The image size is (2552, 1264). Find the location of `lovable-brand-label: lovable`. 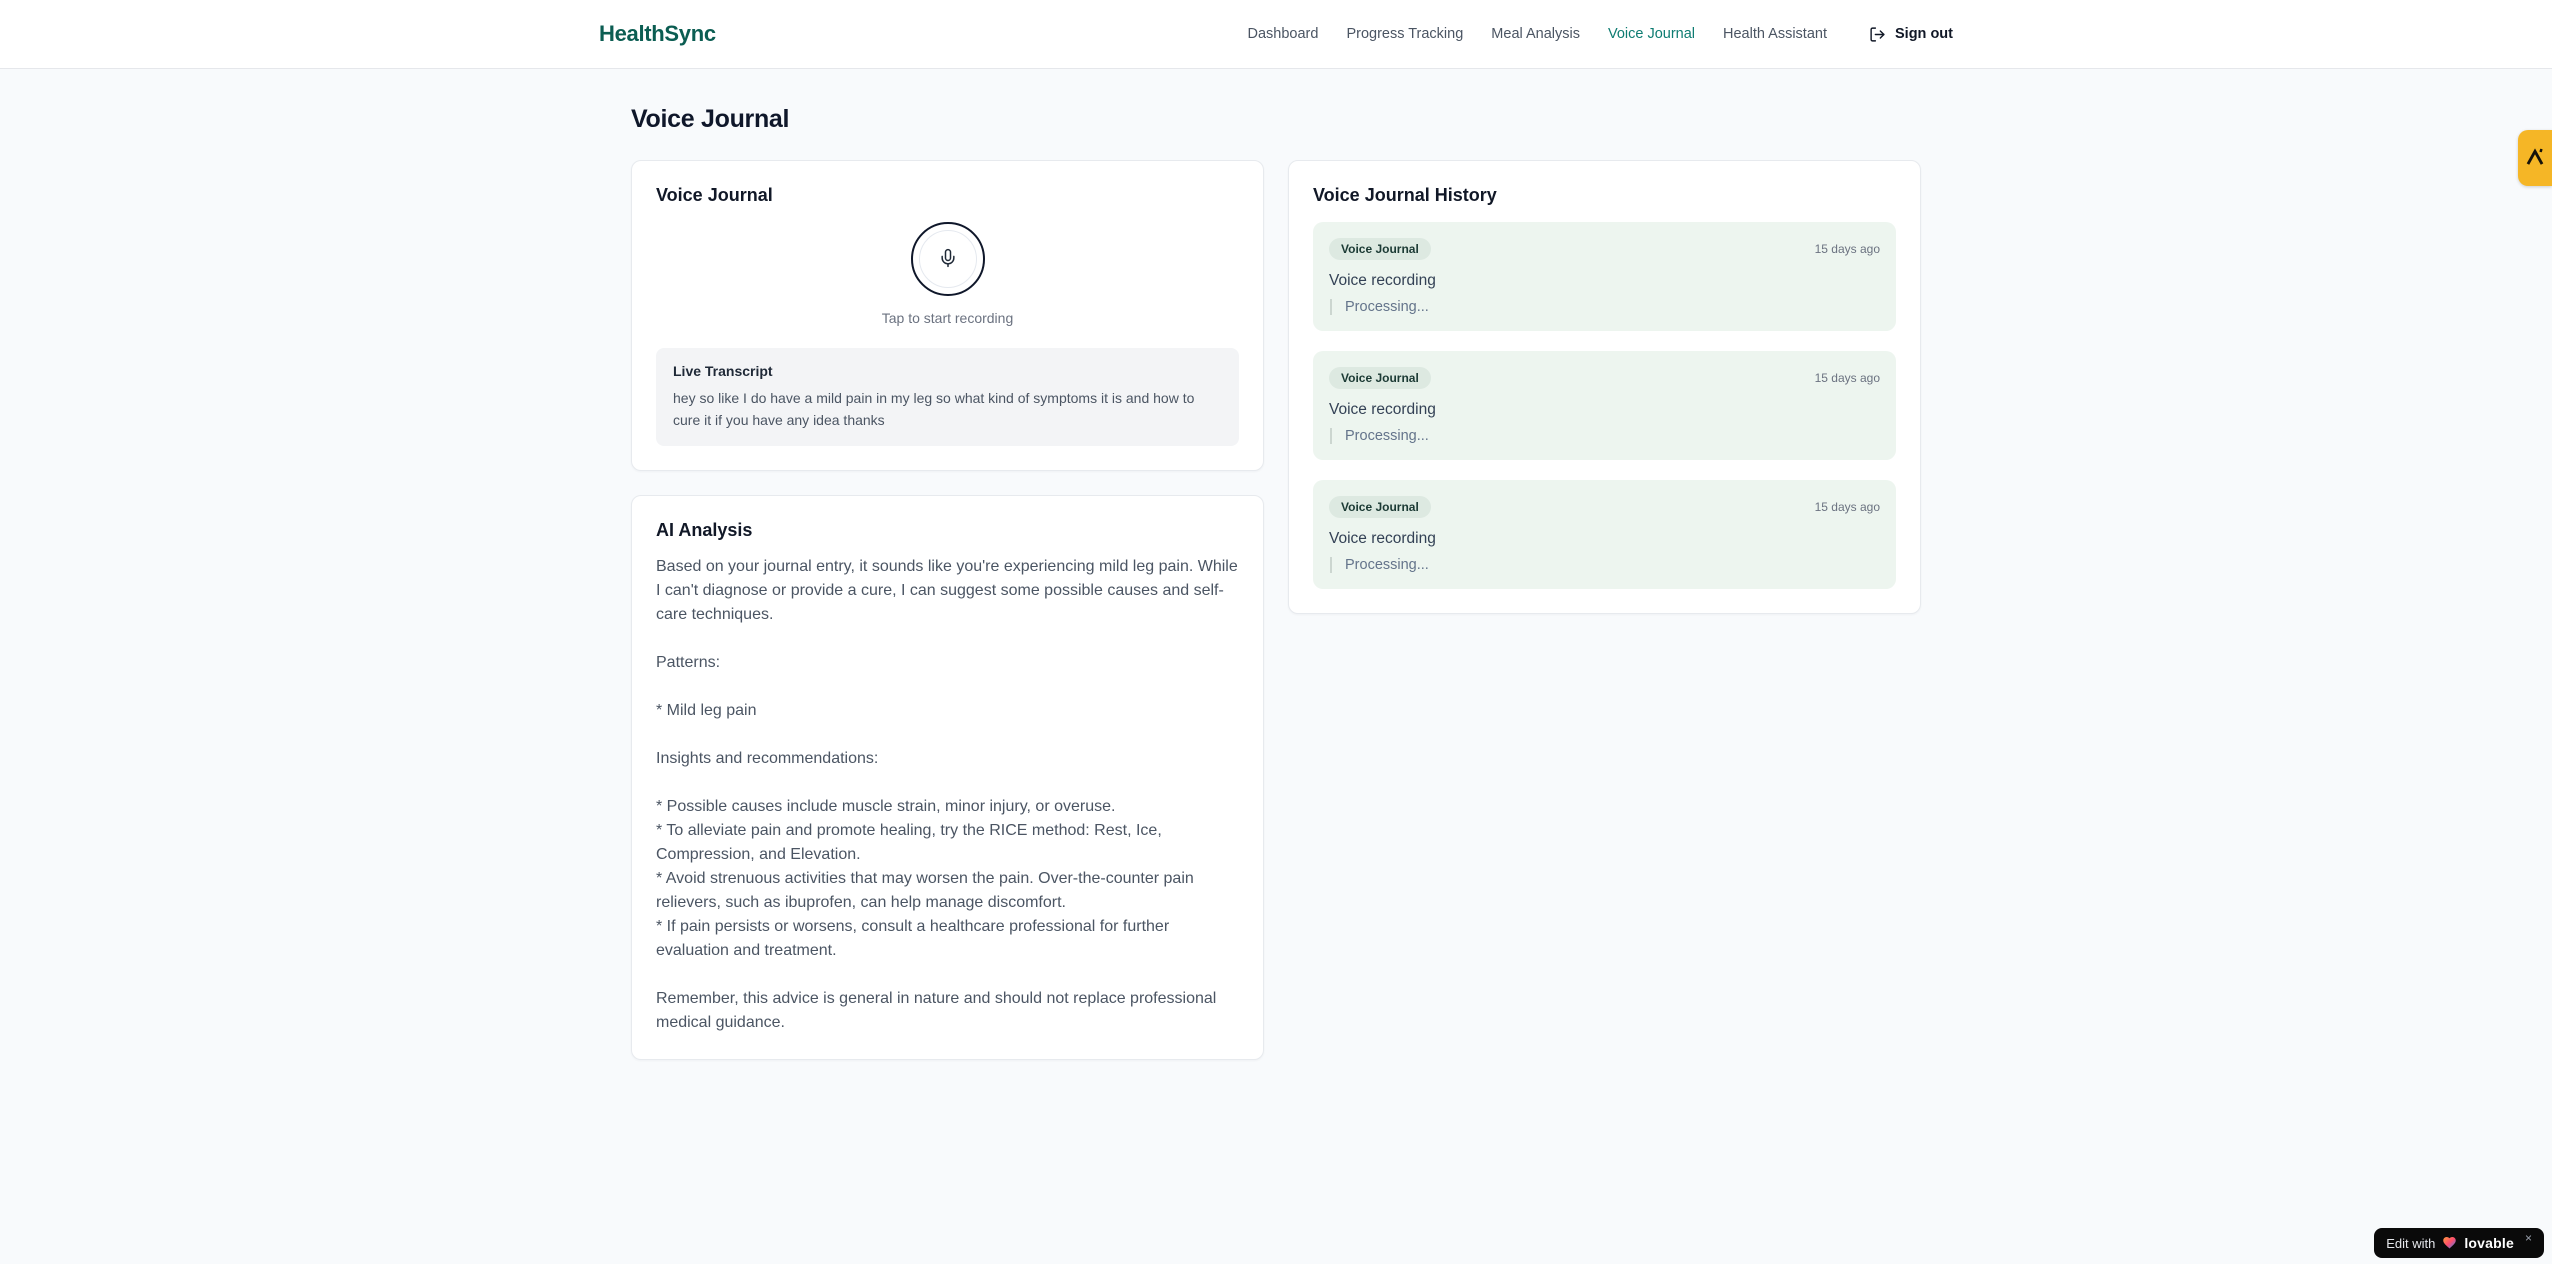

lovable-brand-label: lovable is located at coordinates (2489, 1243).